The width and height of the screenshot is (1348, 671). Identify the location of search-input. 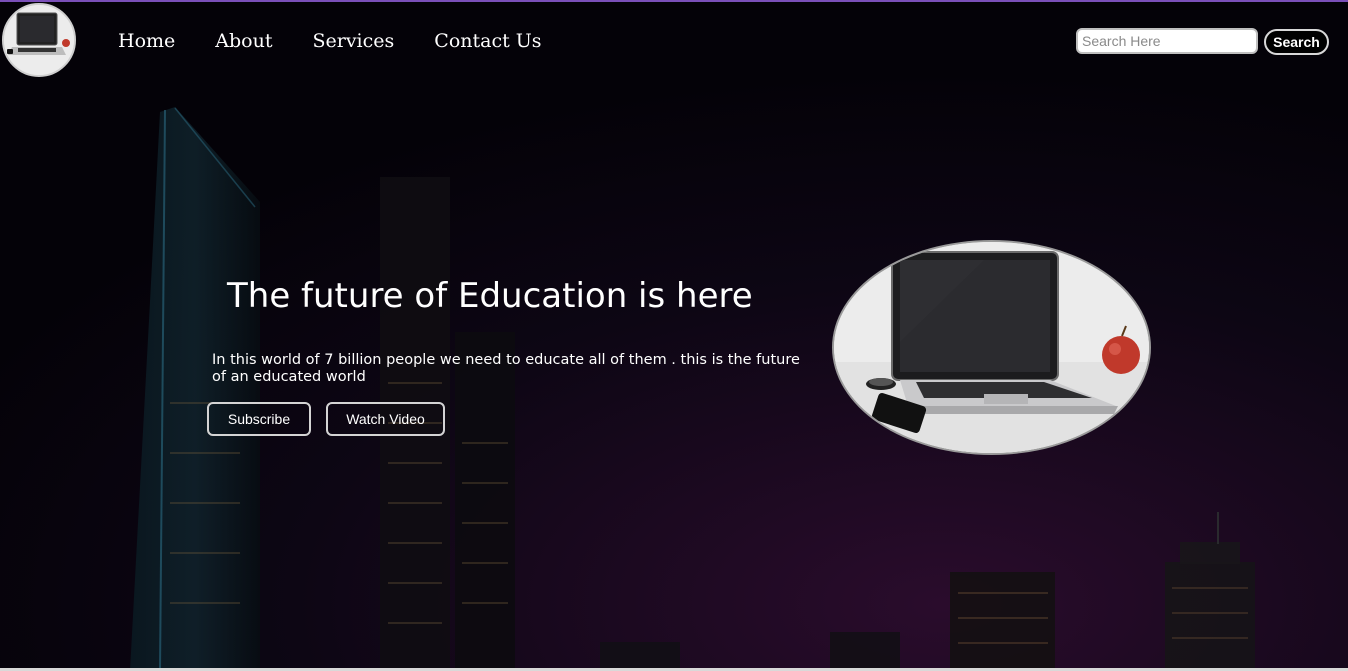
(1167, 41).